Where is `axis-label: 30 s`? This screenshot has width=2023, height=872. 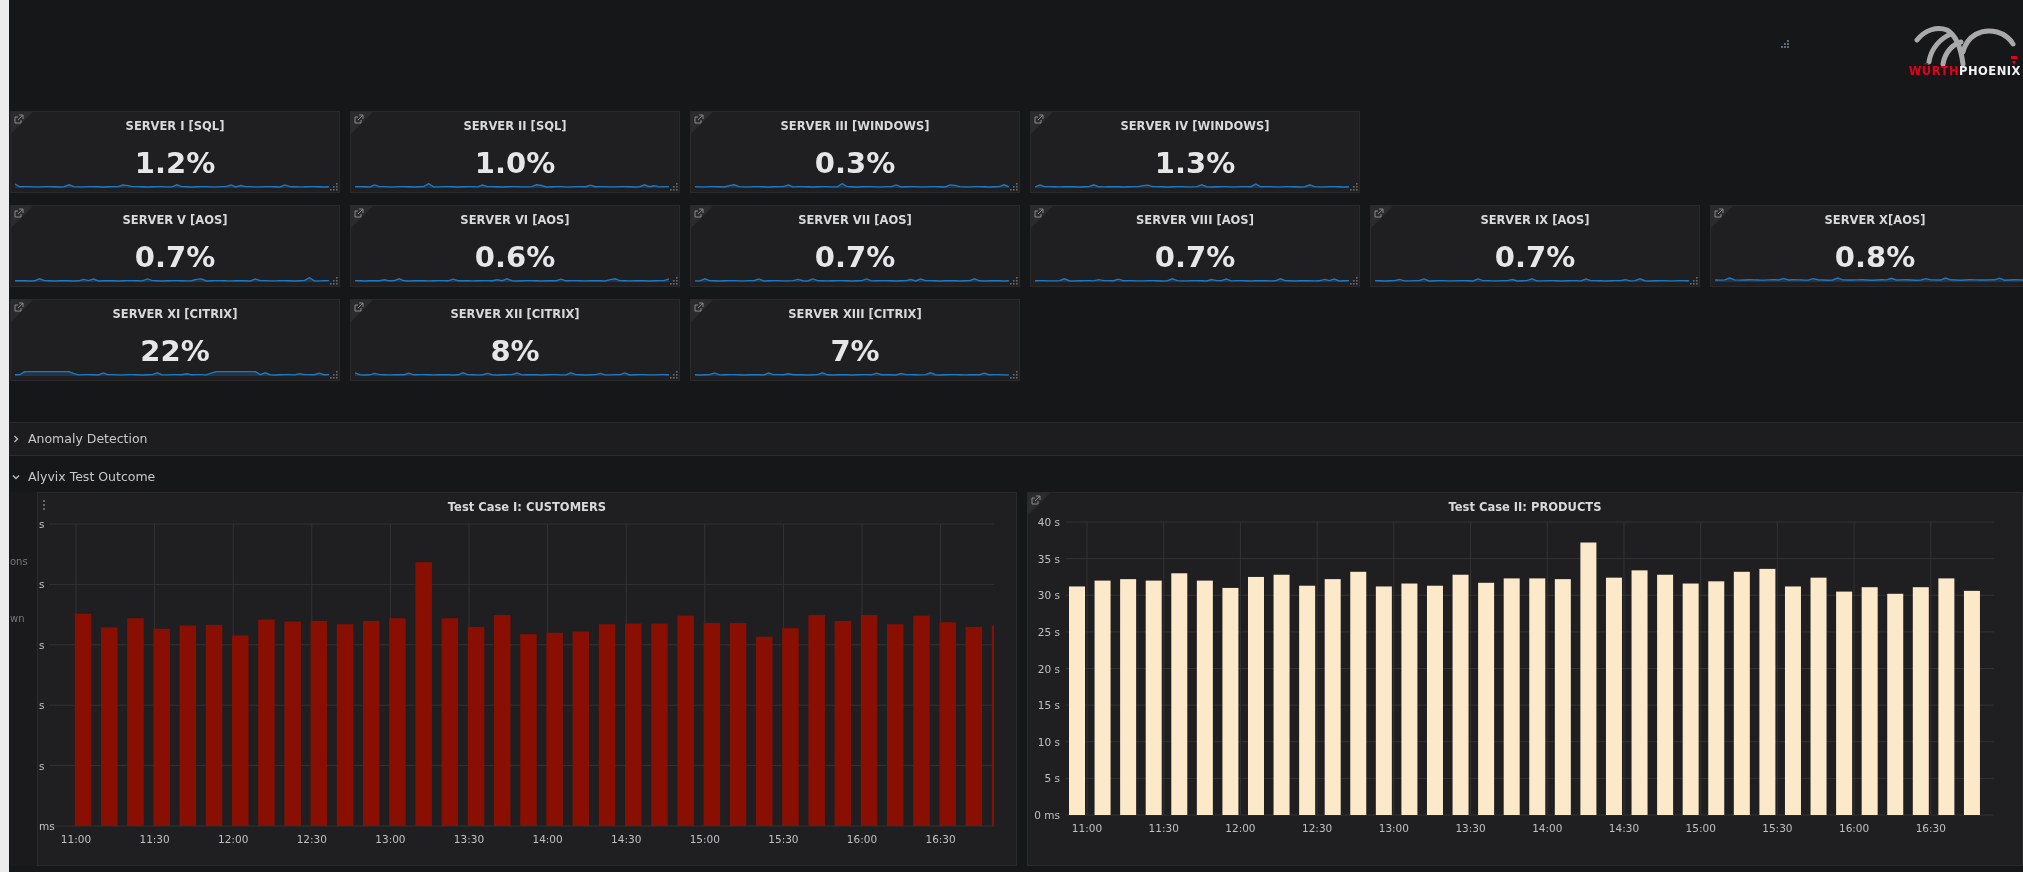
axis-label: 30 s is located at coordinates (1048, 595).